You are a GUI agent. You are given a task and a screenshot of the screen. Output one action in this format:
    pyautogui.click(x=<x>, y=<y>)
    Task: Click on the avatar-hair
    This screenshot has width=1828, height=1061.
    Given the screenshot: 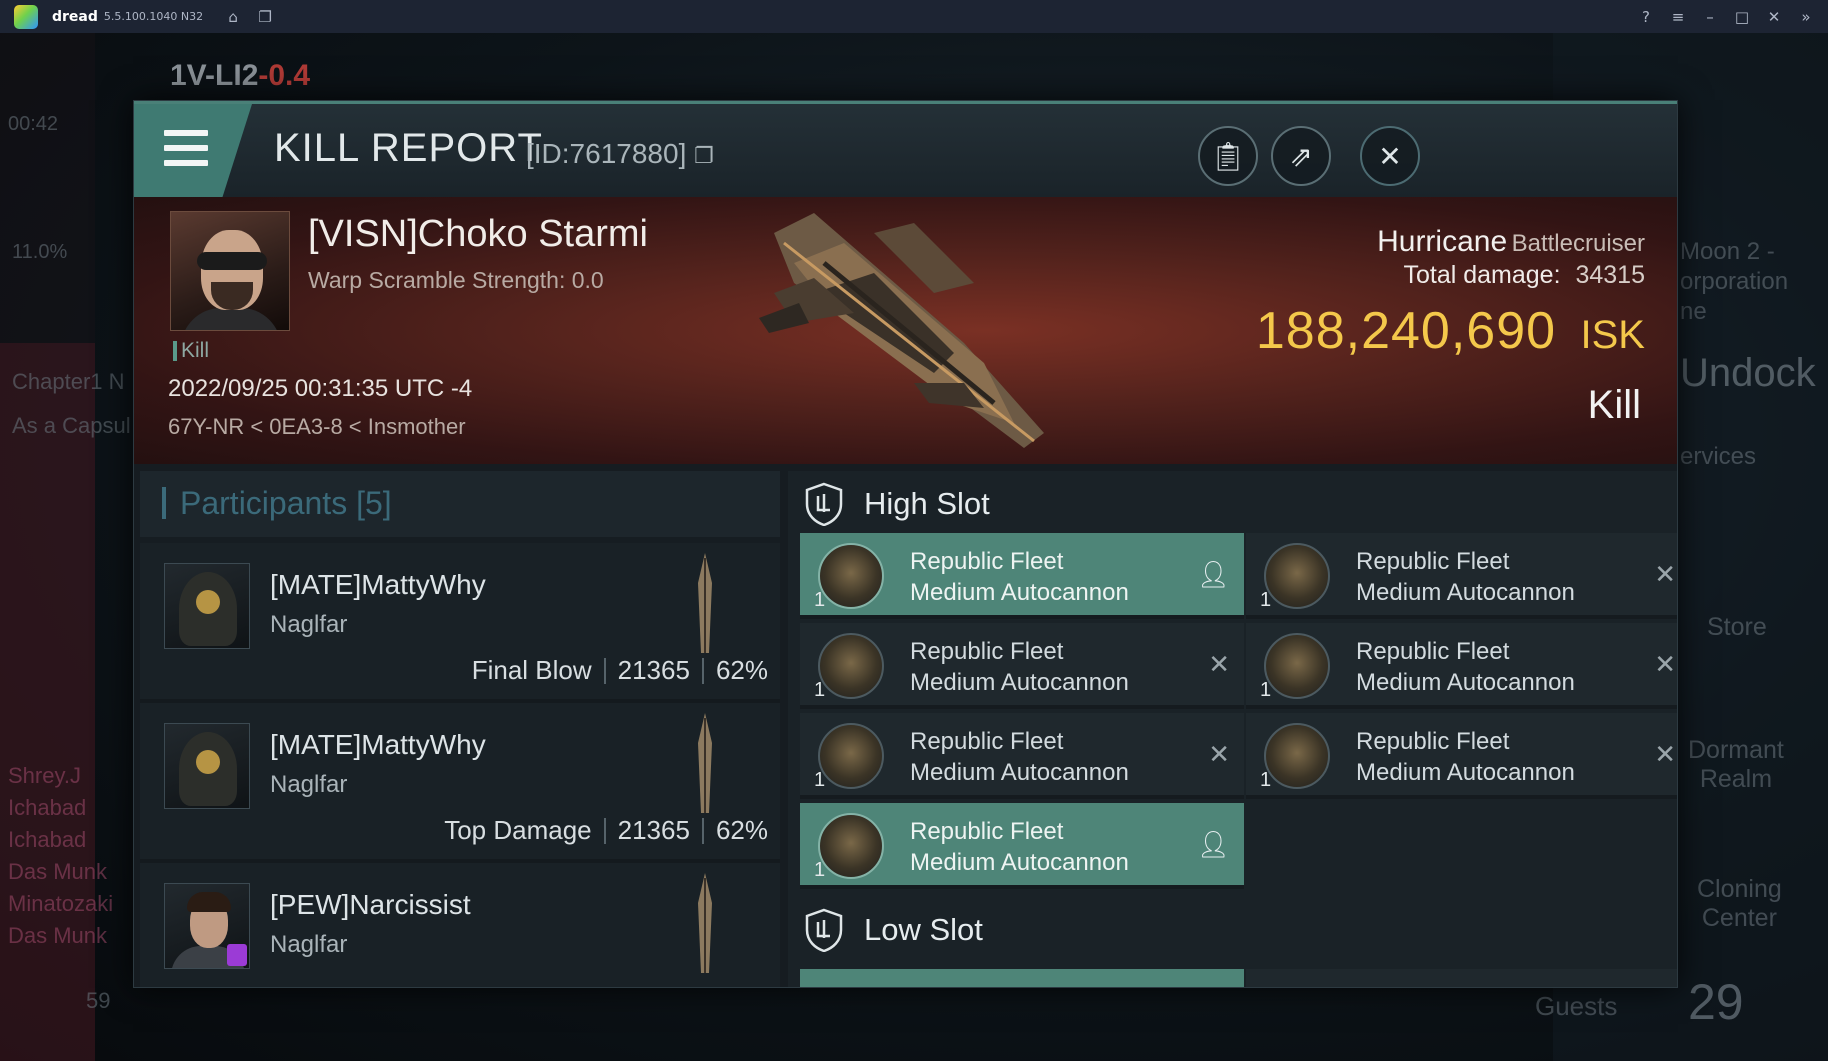 What is the action you would take?
    pyautogui.click(x=209, y=902)
    